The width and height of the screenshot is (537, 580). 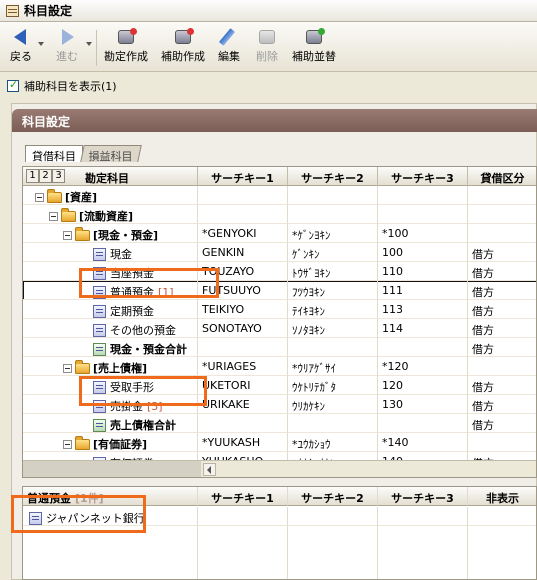 I want to click on table-row: 受取手形 UKETORI ｳｹﾄﾘﾃｶﾞﾀ 120 借方, so click(x=279, y=385).